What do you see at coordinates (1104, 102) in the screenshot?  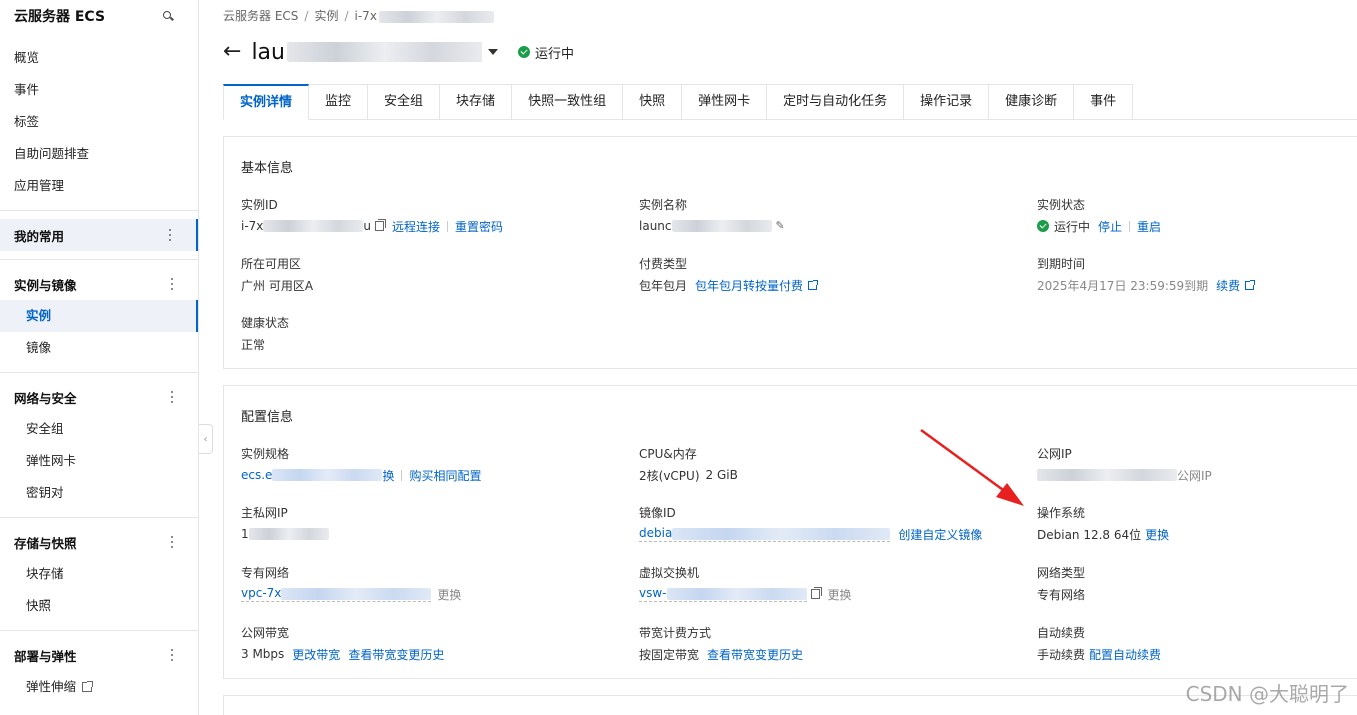 I see `tab-events: 事件` at bounding box center [1104, 102].